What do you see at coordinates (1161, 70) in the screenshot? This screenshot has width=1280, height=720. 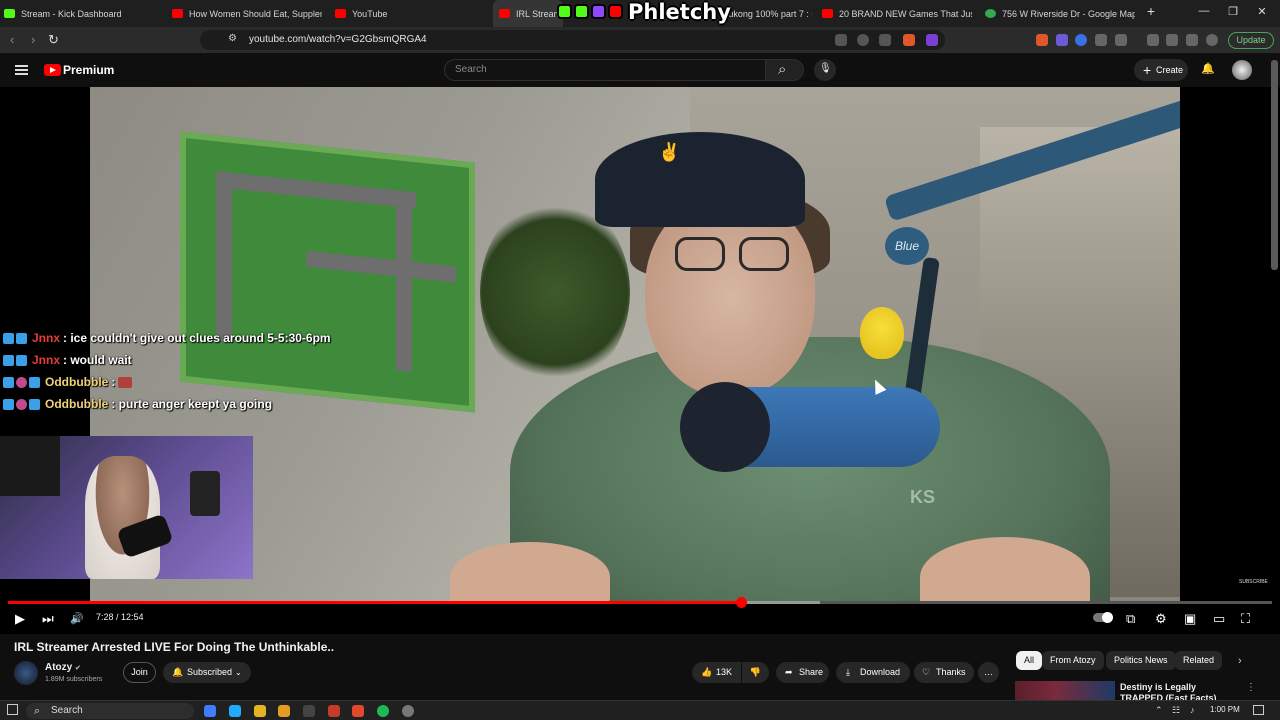 I see `create-button: Create` at bounding box center [1161, 70].